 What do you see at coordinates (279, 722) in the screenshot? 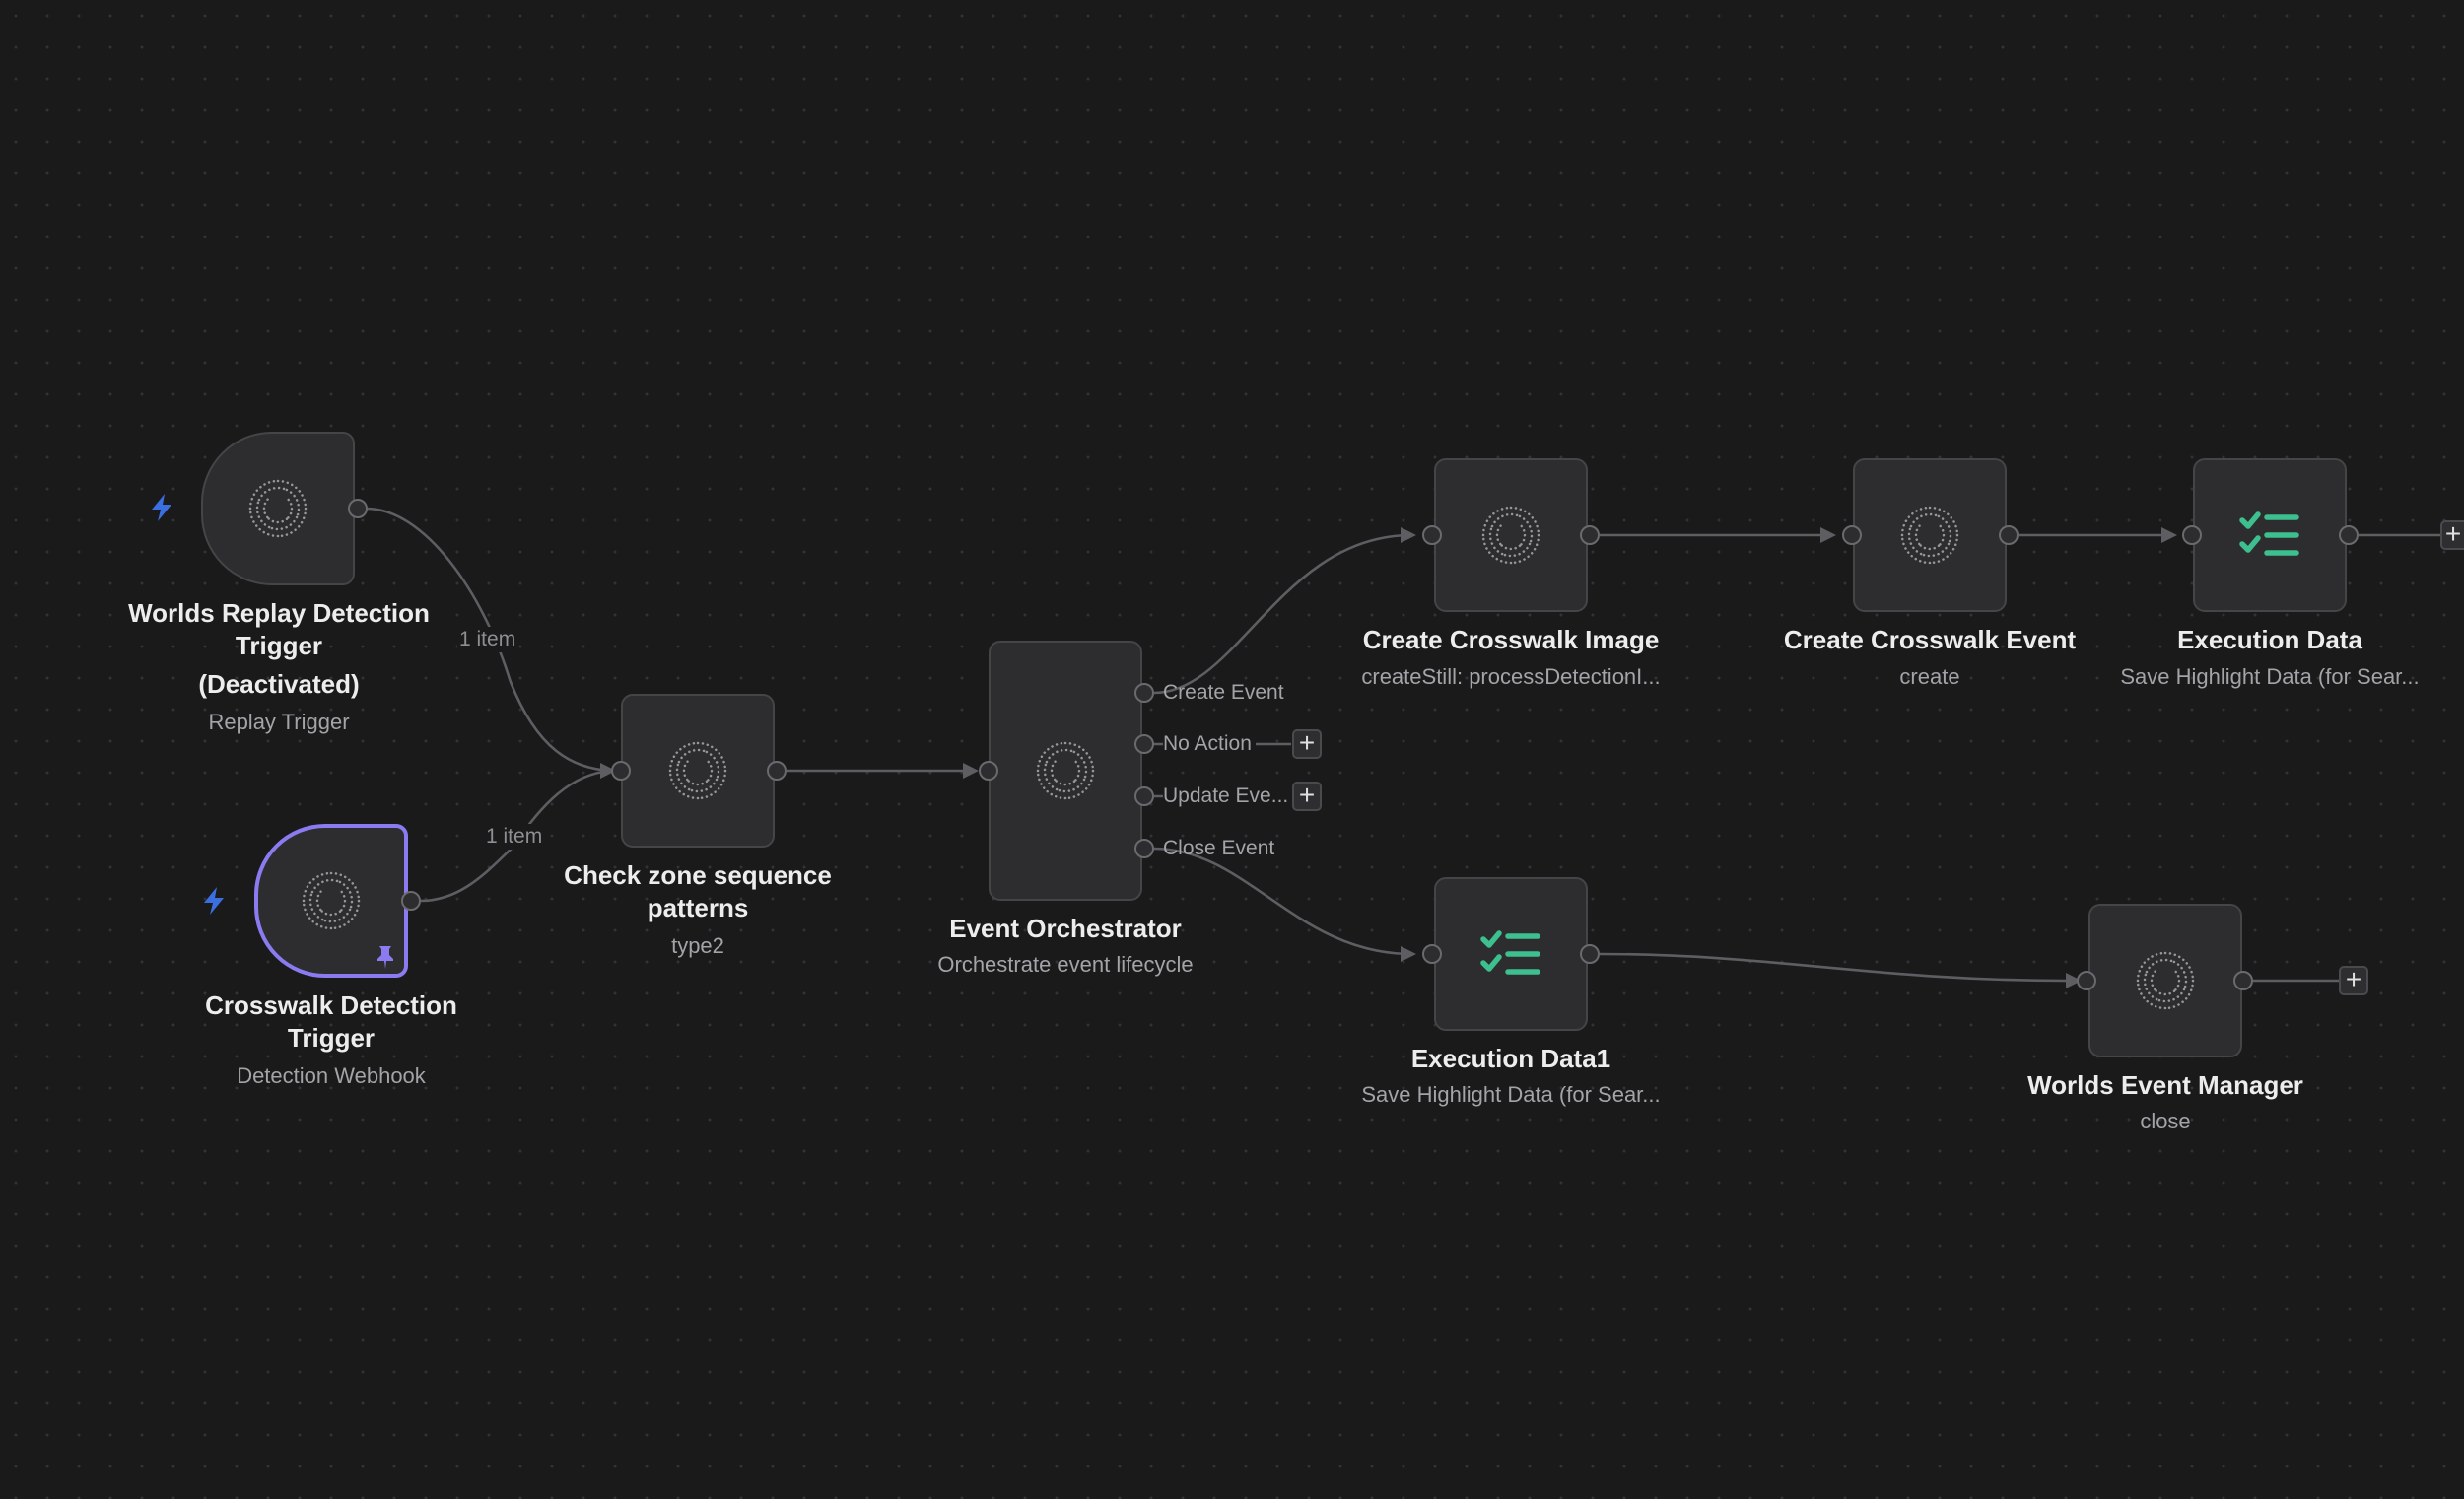
I see `node-subtitle: Replay Trigger` at bounding box center [279, 722].